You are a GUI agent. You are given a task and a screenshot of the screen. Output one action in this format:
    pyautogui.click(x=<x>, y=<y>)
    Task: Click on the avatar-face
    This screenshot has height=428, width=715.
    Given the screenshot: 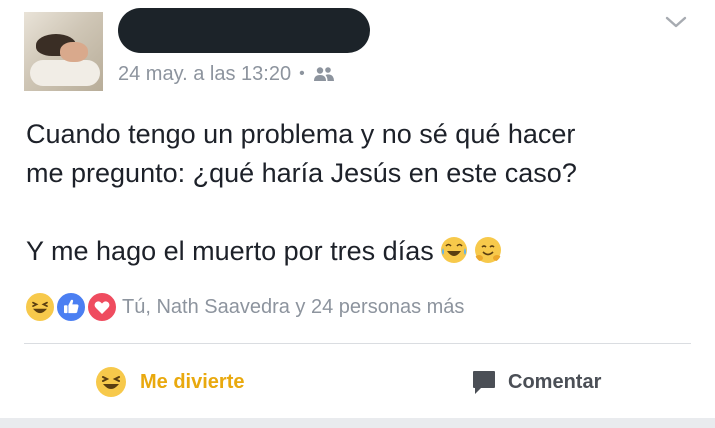 What is the action you would take?
    pyautogui.click(x=74, y=52)
    